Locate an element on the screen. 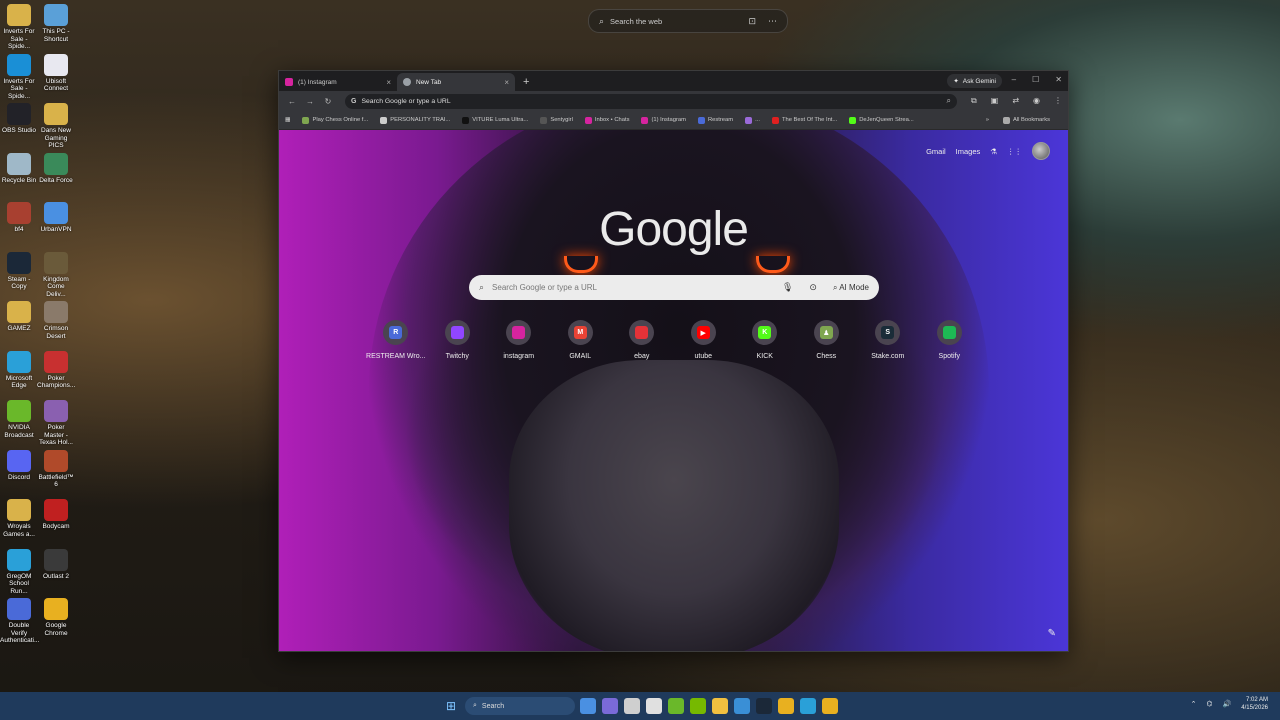 This screenshot has width=1280, height=720. tab-new-tab: New Tab × is located at coordinates (456, 82).